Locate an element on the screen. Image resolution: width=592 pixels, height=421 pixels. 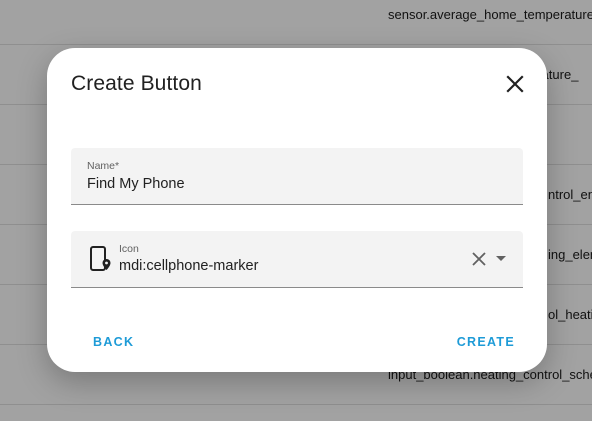
close-button is located at coordinates (515, 84).